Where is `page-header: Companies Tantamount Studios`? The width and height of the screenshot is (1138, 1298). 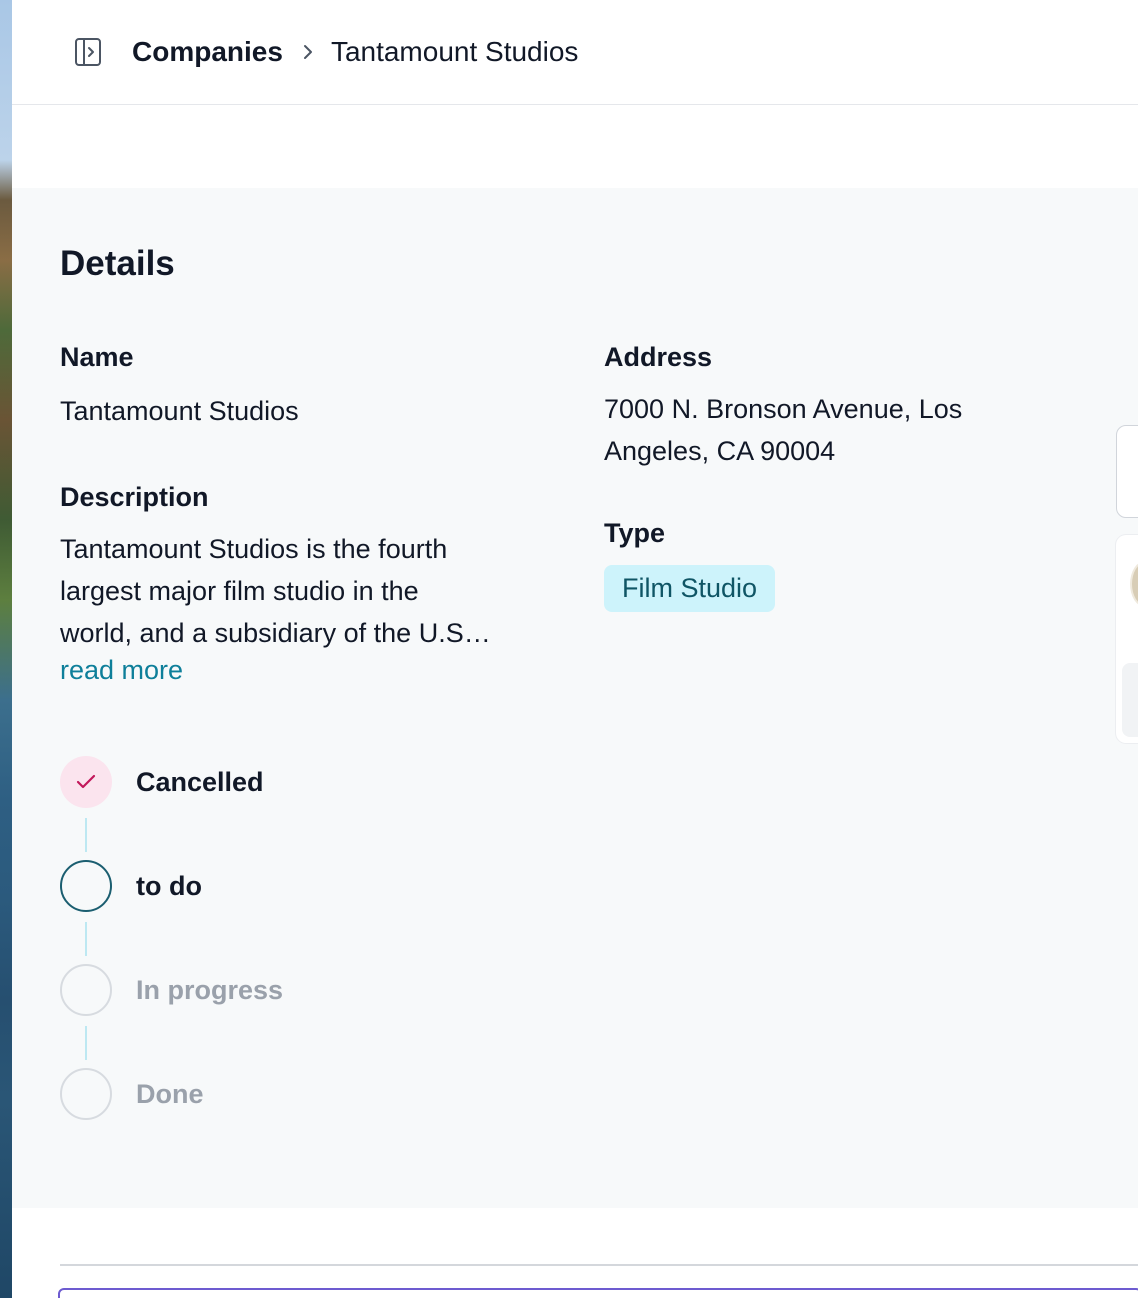
page-header: Companies Tantamount Studios is located at coordinates (575, 52).